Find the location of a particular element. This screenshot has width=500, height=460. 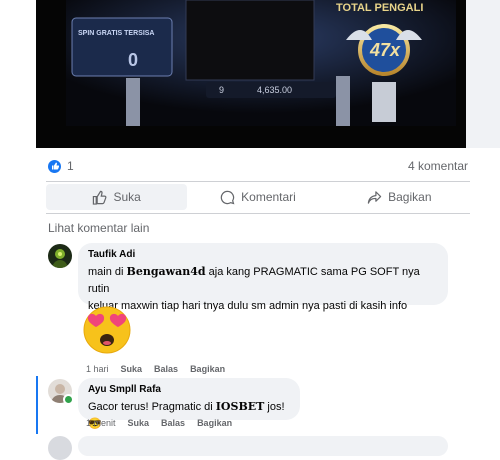

comment-text-part: main di is located at coordinates (107, 272).